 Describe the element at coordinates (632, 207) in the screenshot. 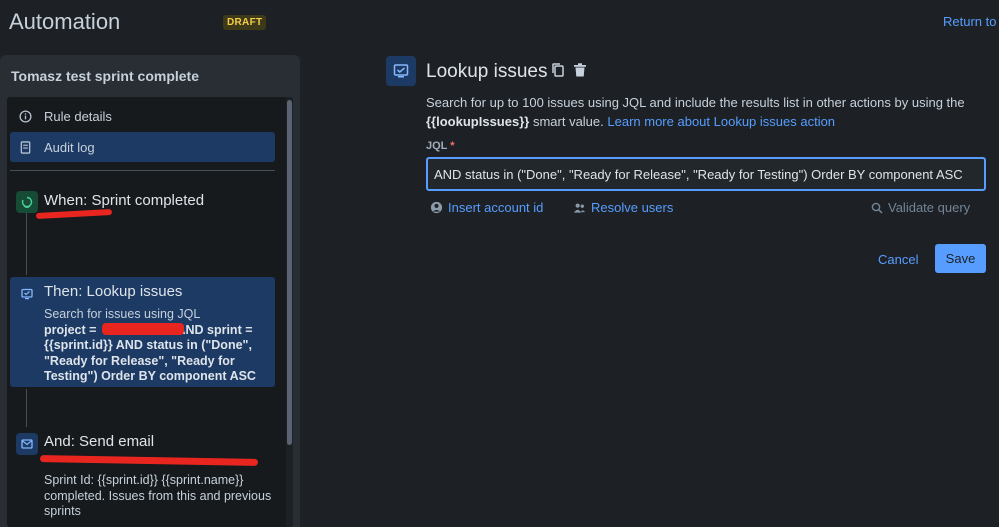

I see `resolve-users-label: Resolve users` at that location.